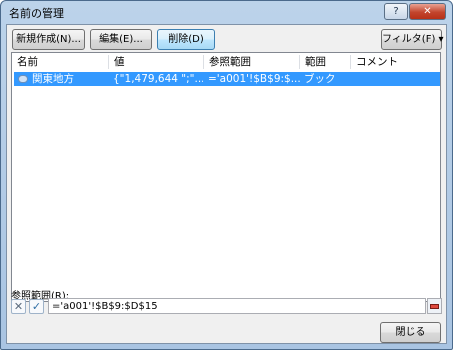  Describe the element at coordinates (412, 39) in the screenshot. I see `filter-button: フィルタ(F) ▾` at that location.